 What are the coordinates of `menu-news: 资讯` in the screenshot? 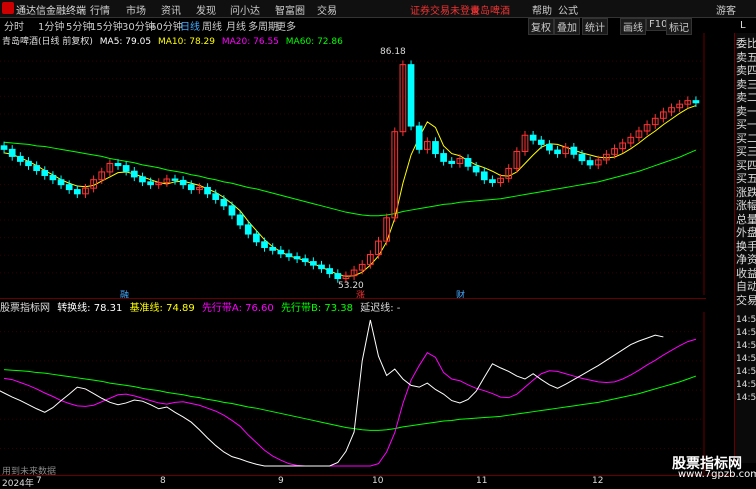 It's located at (171, 9).